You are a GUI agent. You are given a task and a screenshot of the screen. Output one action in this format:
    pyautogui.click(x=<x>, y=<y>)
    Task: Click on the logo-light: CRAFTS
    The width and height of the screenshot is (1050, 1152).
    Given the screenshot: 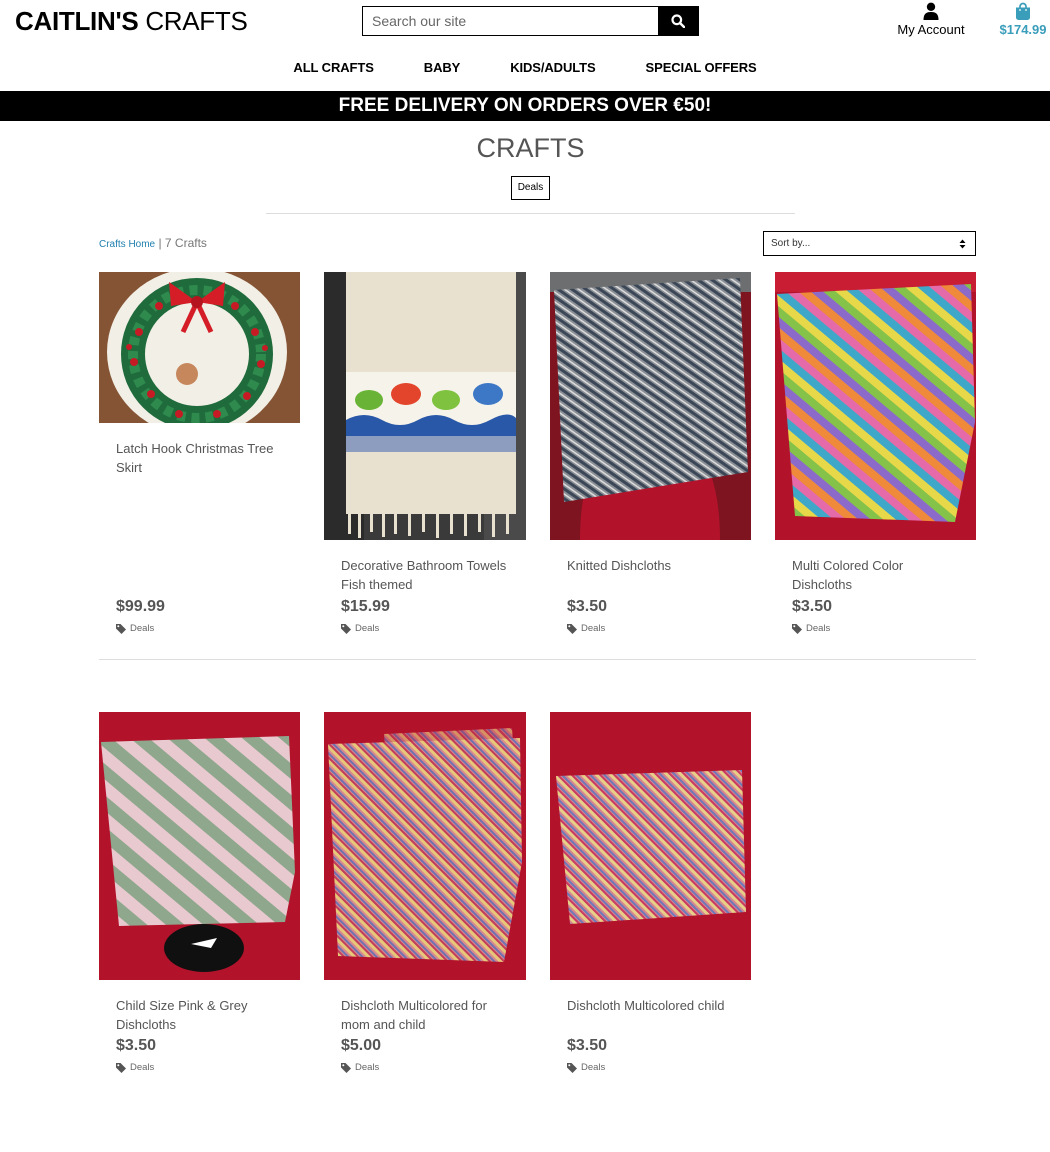 What is the action you would take?
    pyautogui.click(x=196, y=21)
    